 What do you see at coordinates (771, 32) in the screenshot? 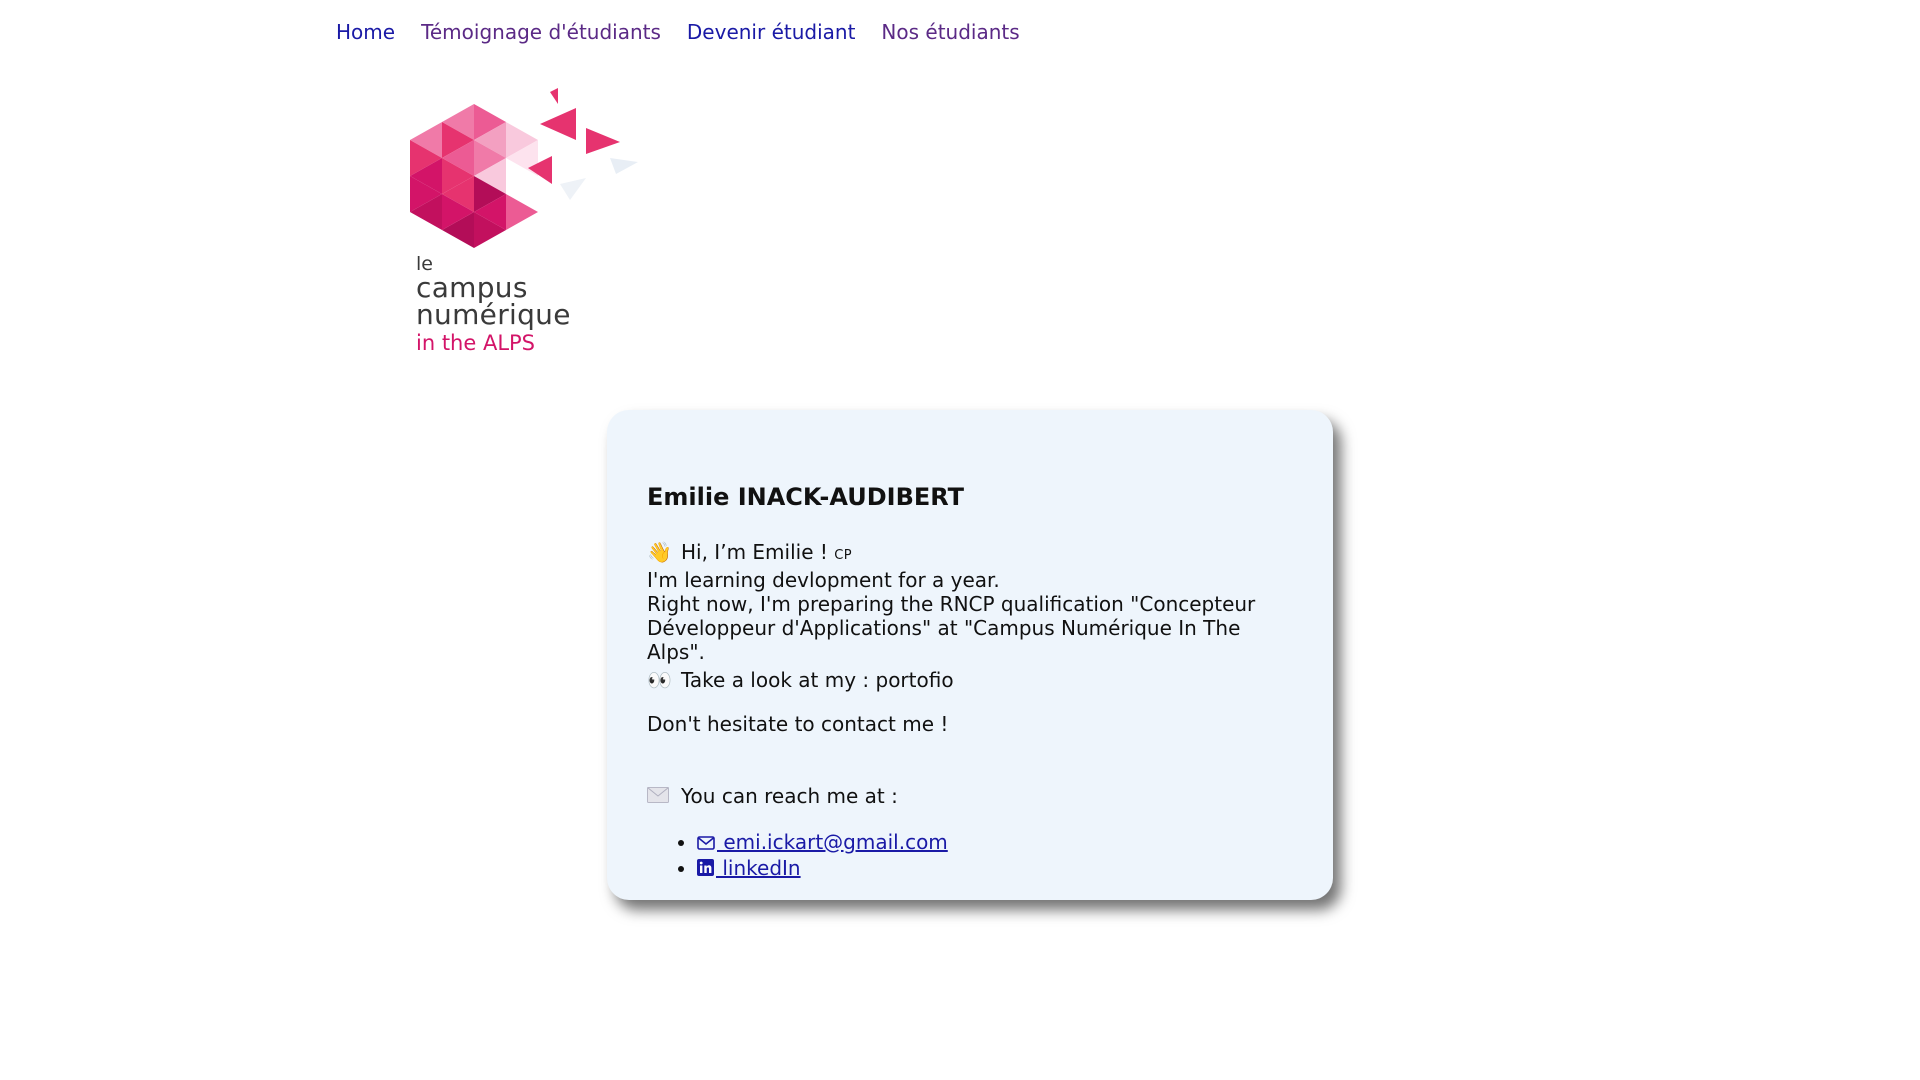
I see `nav-link-devenir-etudiant: Devenir étudiant` at bounding box center [771, 32].